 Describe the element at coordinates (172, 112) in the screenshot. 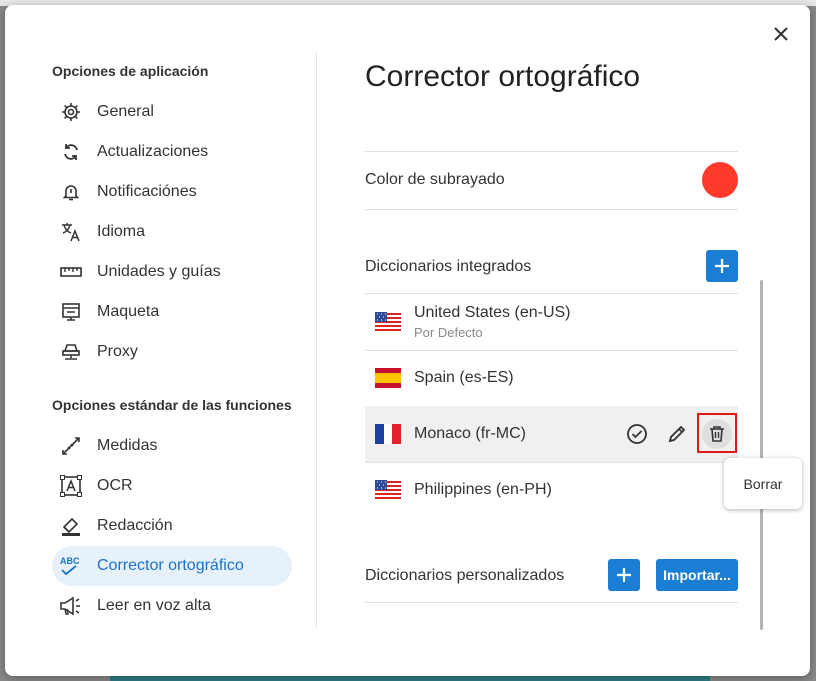

I see `sidebar-item-general: General` at that location.